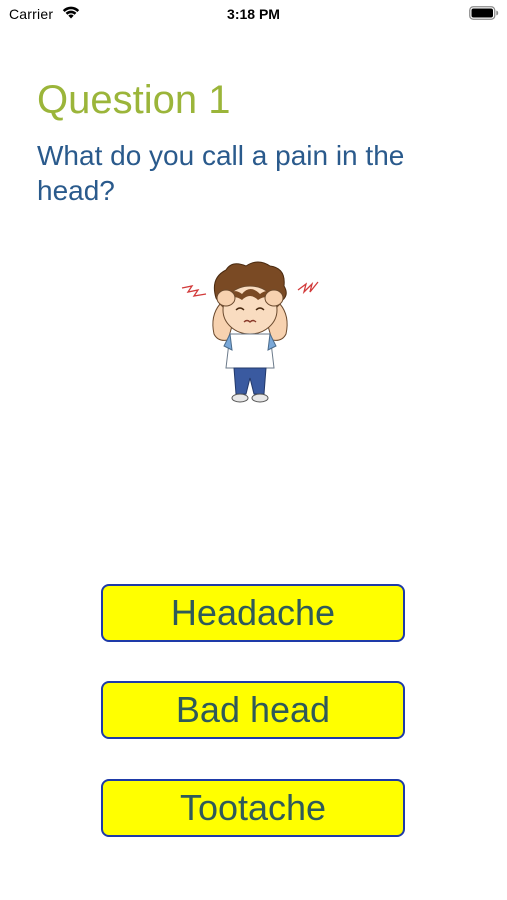 The height and width of the screenshot is (900, 507). I want to click on boy-with-headache-icon, so click(250, 332).